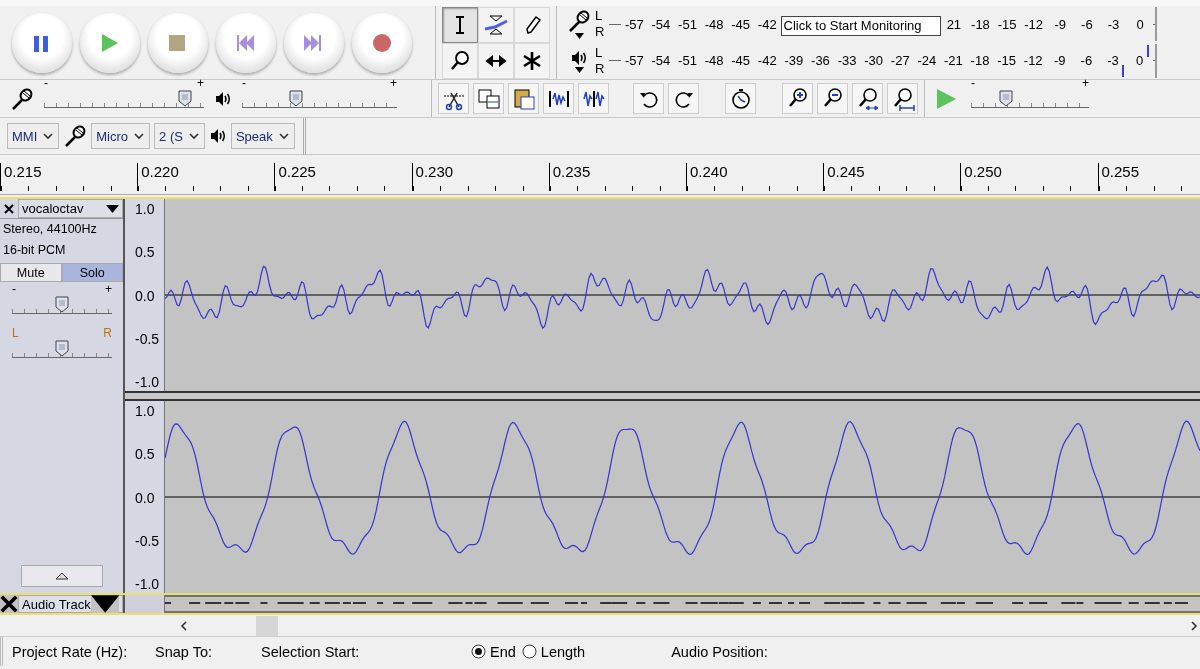 The width and height of the screenshot is (1200, 669). Describe the element at coordinates (70, 604) in the screenshot. I see `track-name-menu: Audio Track` at that location.